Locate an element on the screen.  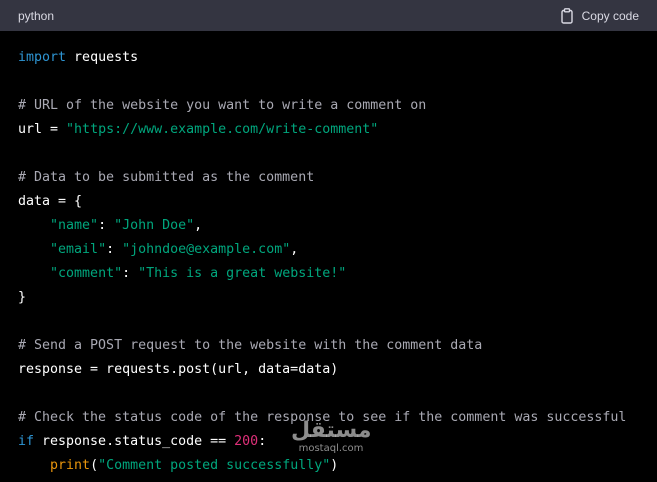
code-token: "comment" is located at coordinates (86, 273).